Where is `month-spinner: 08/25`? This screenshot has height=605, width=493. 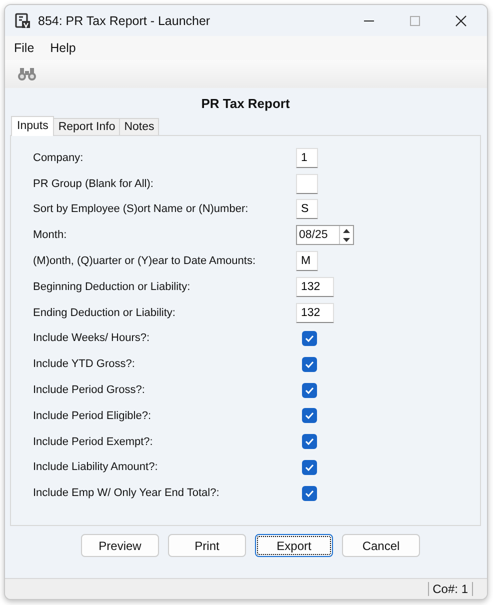
month-spinner: 08/25 is located at coordinates (325, 235).